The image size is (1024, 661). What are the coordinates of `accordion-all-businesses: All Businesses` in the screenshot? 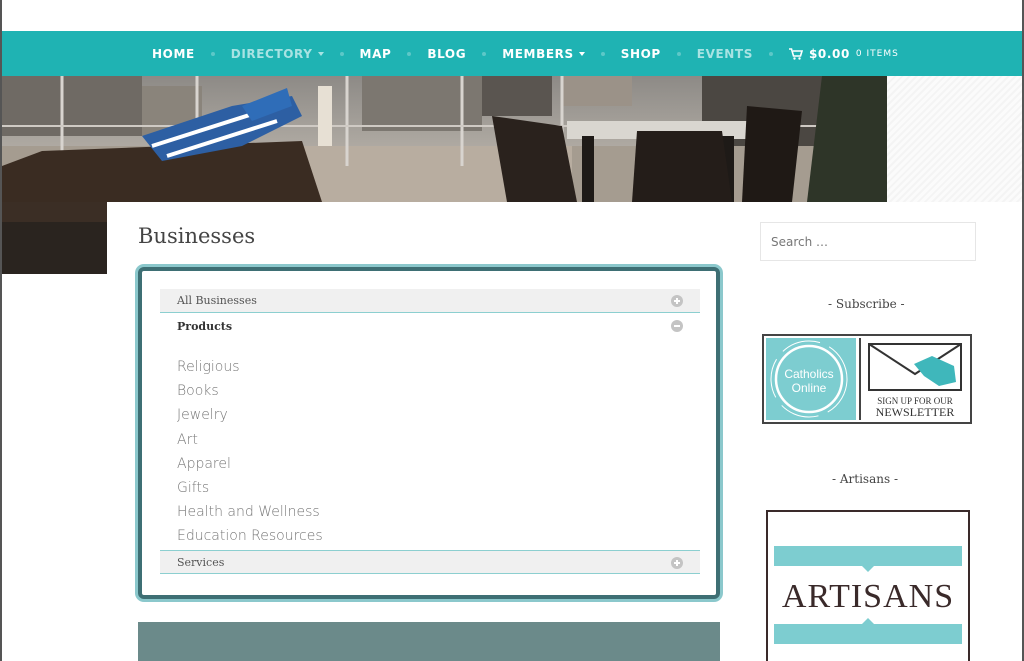 It's located at (430, 301).